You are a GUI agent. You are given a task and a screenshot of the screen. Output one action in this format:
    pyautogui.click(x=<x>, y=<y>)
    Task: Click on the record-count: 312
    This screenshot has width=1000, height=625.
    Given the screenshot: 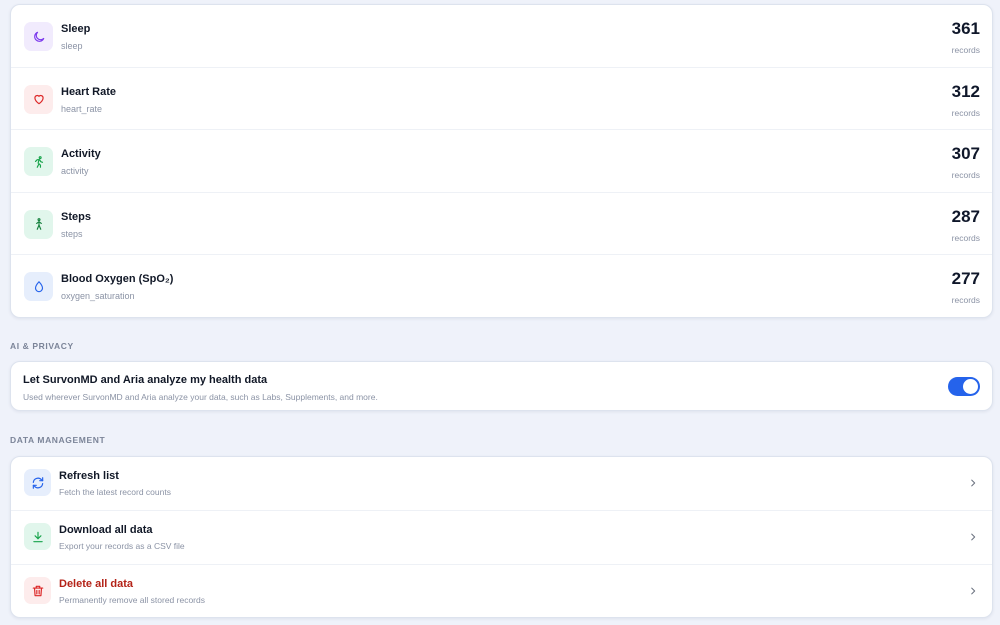 What is the action you would take?
    pyautogui.click(x=965, y=91)
    